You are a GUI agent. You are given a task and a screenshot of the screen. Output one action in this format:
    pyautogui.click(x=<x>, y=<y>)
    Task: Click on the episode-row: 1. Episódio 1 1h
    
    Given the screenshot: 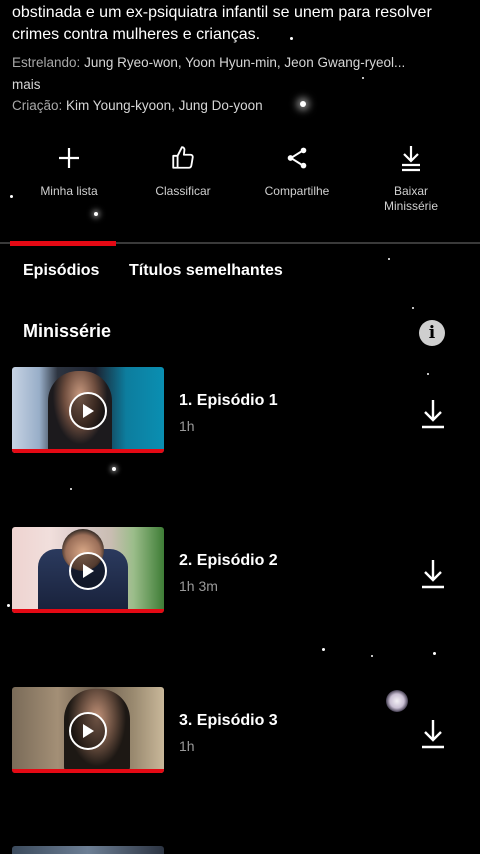 What is the action you would take?
    pyautogui.click(x=240, y=414)
    